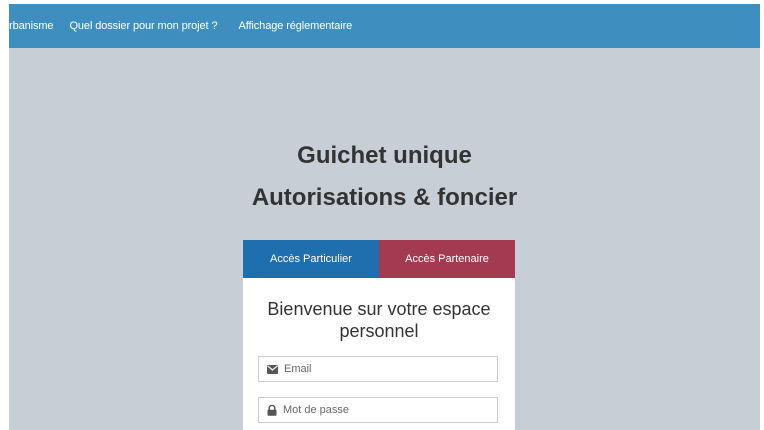 The width and height of the screenshot is (764, 430). What do you see at coordinates (379, 354) in the screenshot?
I see `login-card: Bienvenue sur votre espace personnel` at bounding box center [379, 354].